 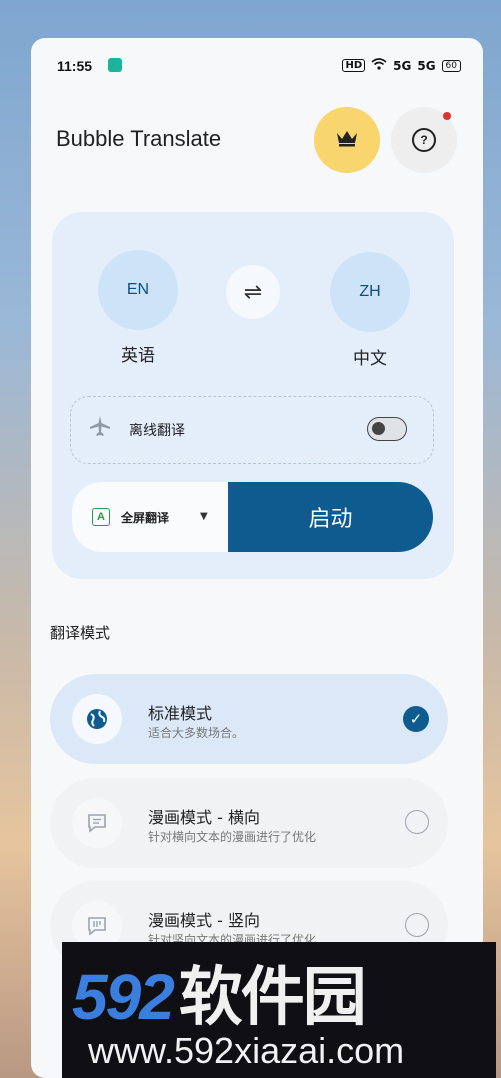 I want to click on crown-icon, so click(x=347, y=140).